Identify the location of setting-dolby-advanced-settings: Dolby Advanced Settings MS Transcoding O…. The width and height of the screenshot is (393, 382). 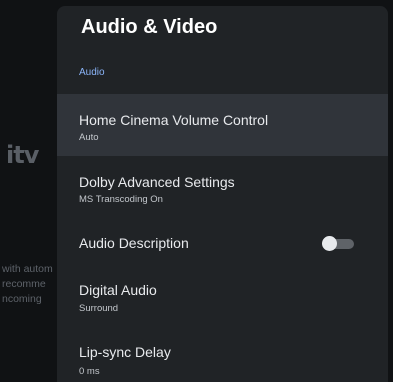
(222, 187).